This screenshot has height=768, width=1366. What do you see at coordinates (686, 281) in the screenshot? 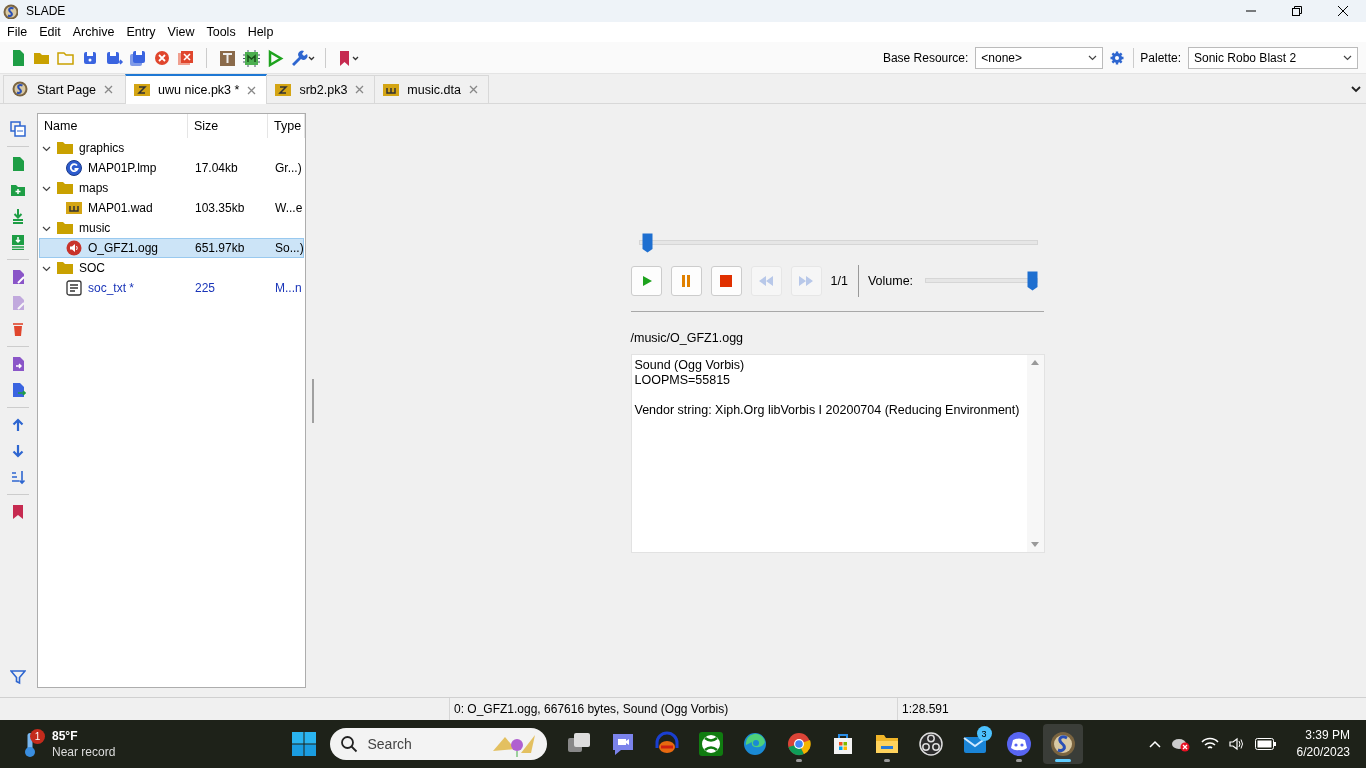
I see `pause-button` at bounding box center [686, 281].